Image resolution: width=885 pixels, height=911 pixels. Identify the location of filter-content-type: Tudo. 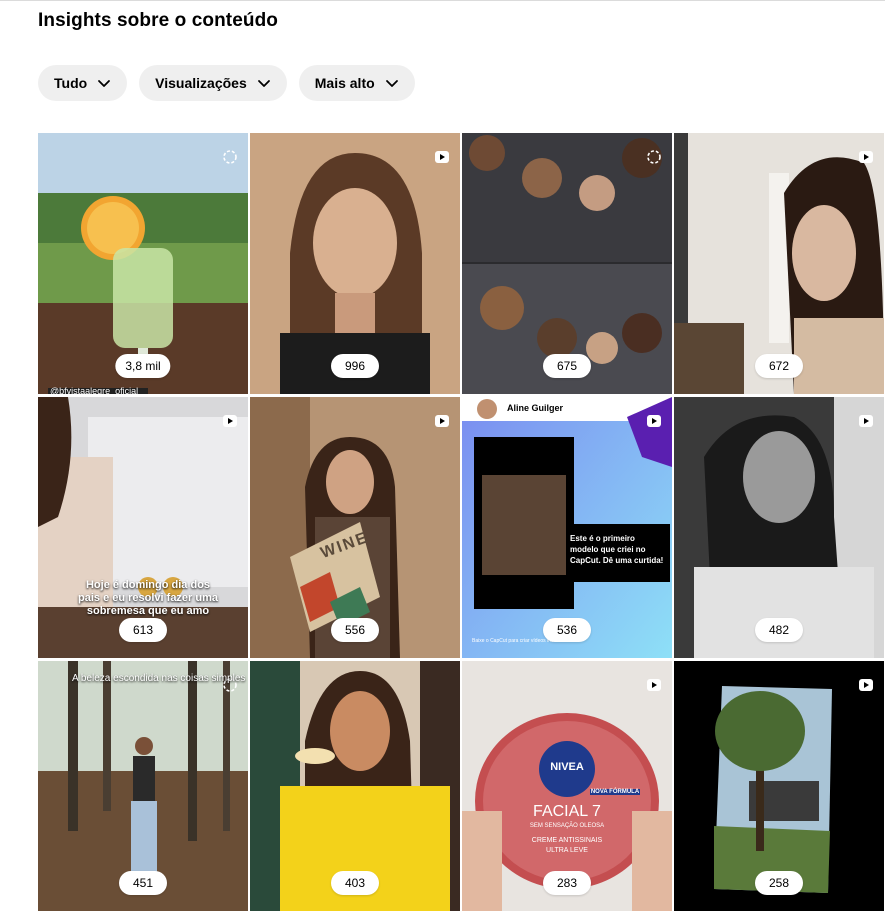
(83, 83).